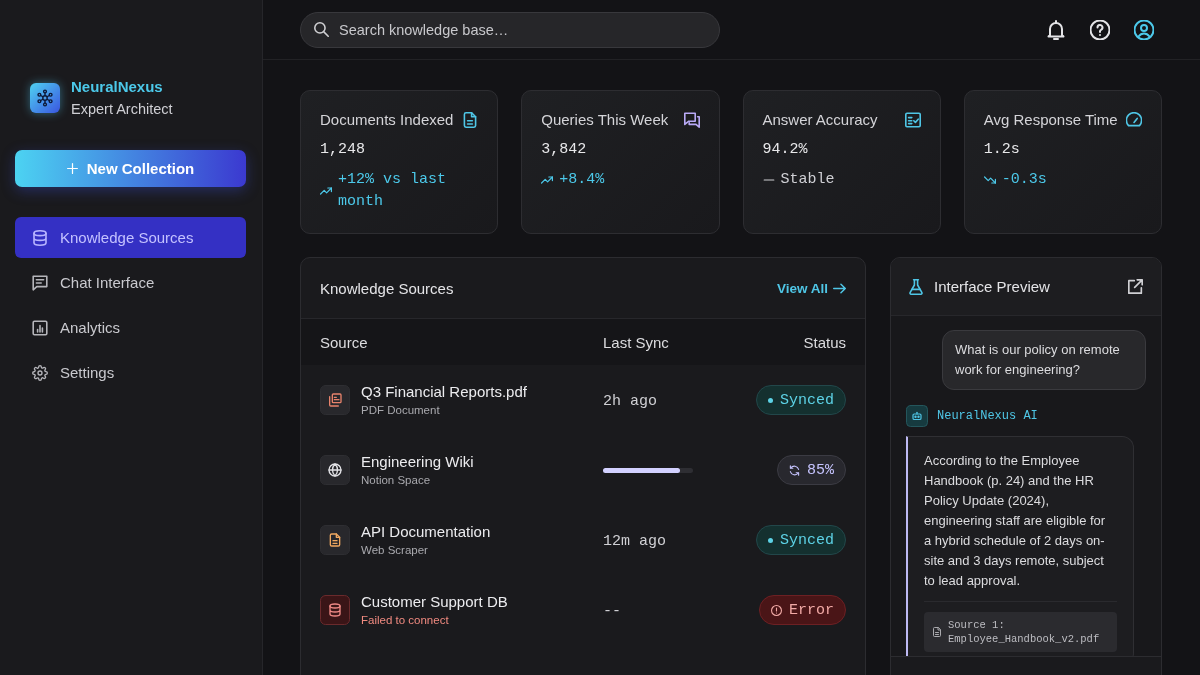  I want to click on pdf-file-icon, so click(335, 400).